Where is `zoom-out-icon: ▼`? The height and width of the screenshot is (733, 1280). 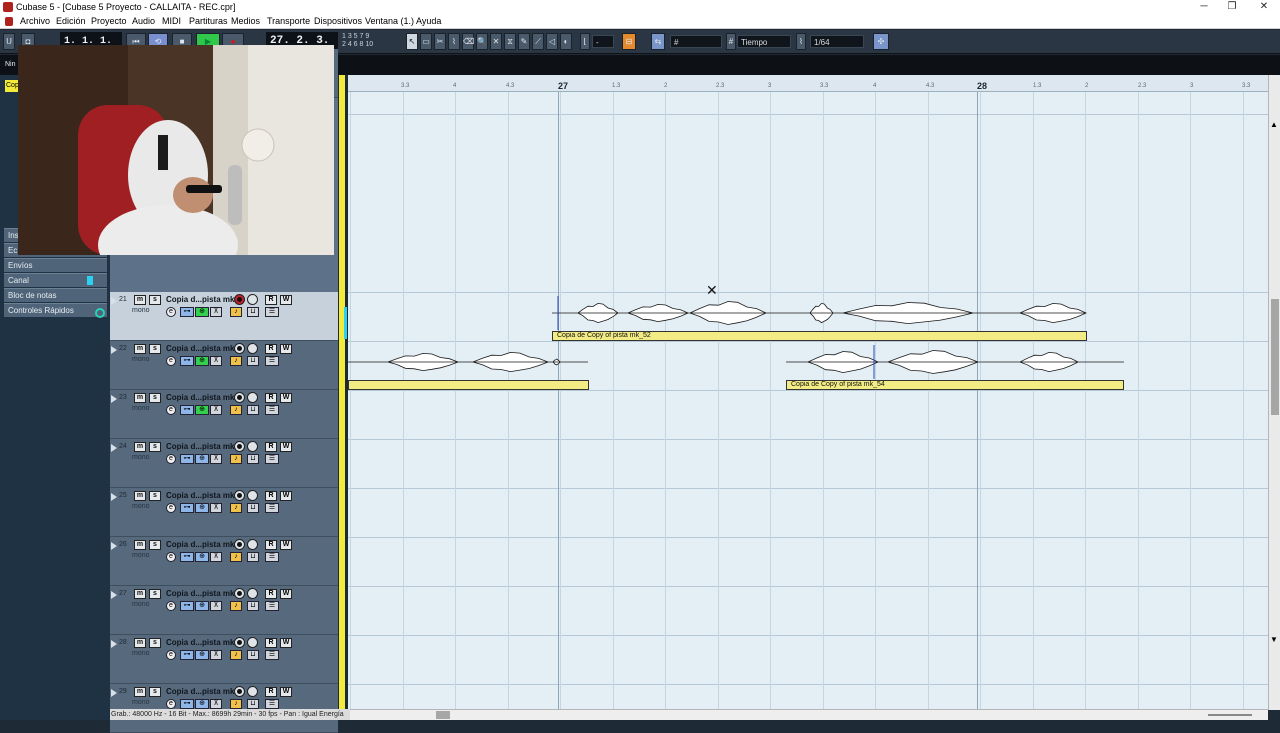
zoom-out-icon: ▼ is located at coordinates (1274, 639).